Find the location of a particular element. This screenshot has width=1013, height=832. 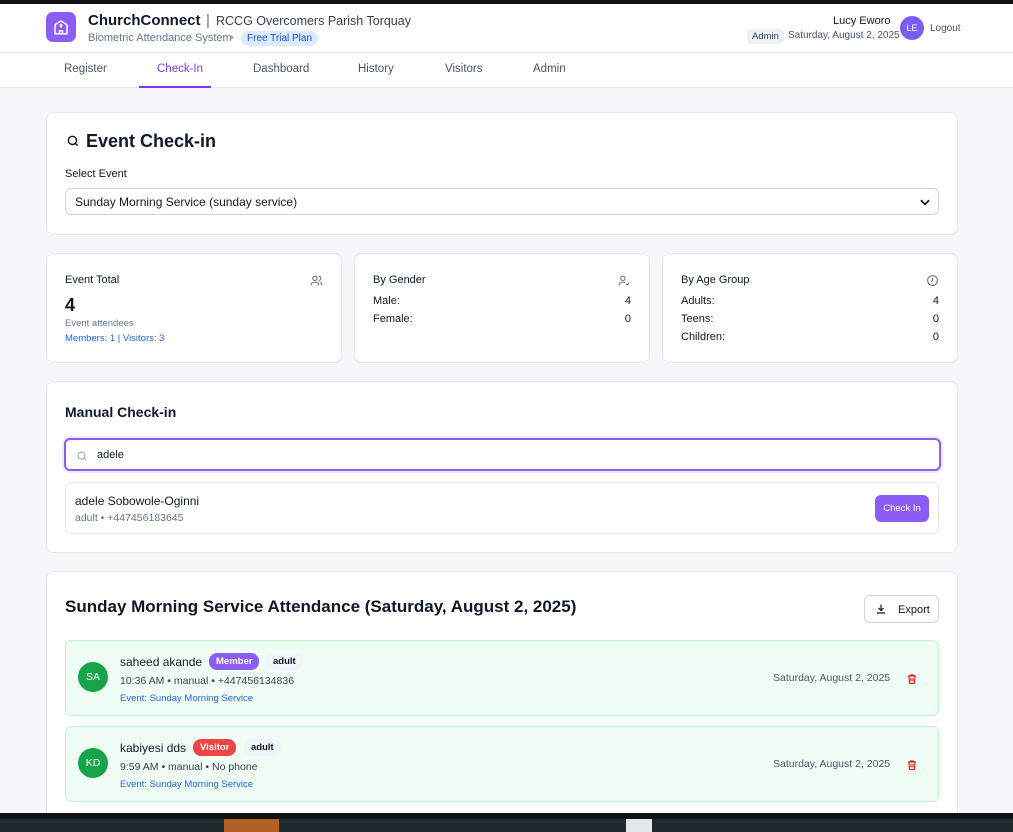

clock-icon is located at coordinates (932, 283).